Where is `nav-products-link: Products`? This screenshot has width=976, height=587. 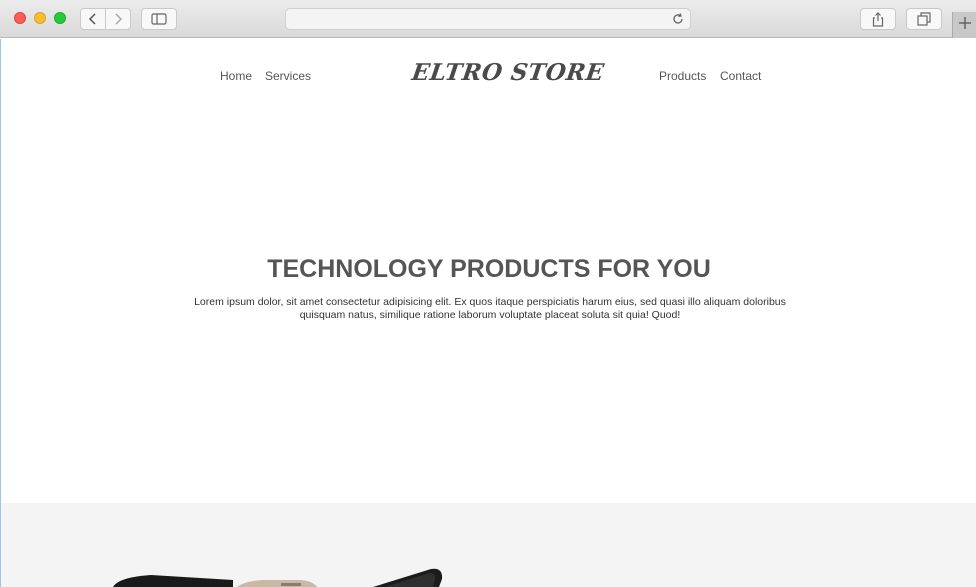
nav-products-link: Products is located at coordinates (682, 76).